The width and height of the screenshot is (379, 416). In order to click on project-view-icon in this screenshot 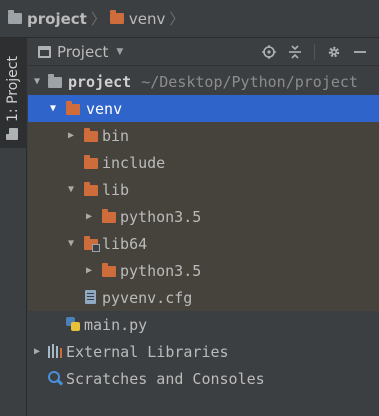, I will do `click(44, 51)`.